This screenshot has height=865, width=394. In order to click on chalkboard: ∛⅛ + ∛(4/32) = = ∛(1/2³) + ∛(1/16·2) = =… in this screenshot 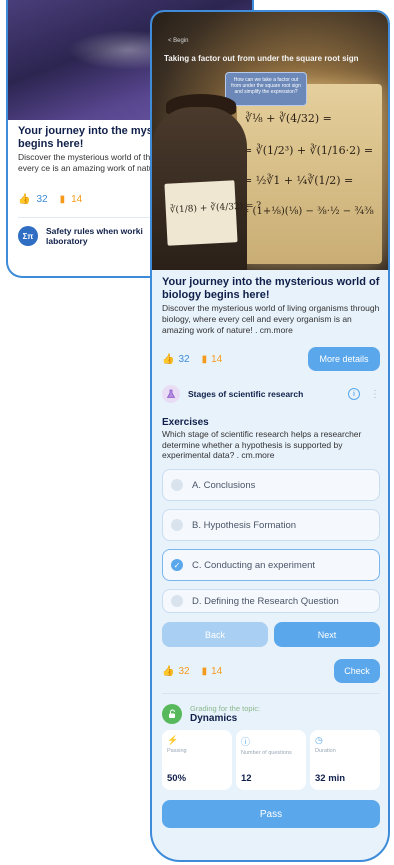, I will do `click(309, 174)`.